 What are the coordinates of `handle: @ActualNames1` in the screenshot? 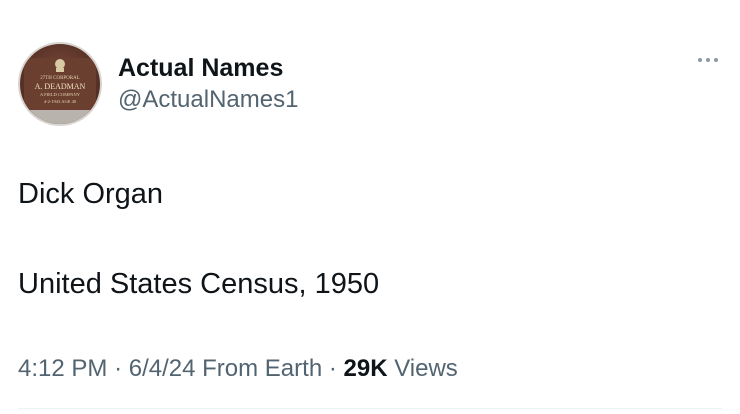 It's located at (208, 100).